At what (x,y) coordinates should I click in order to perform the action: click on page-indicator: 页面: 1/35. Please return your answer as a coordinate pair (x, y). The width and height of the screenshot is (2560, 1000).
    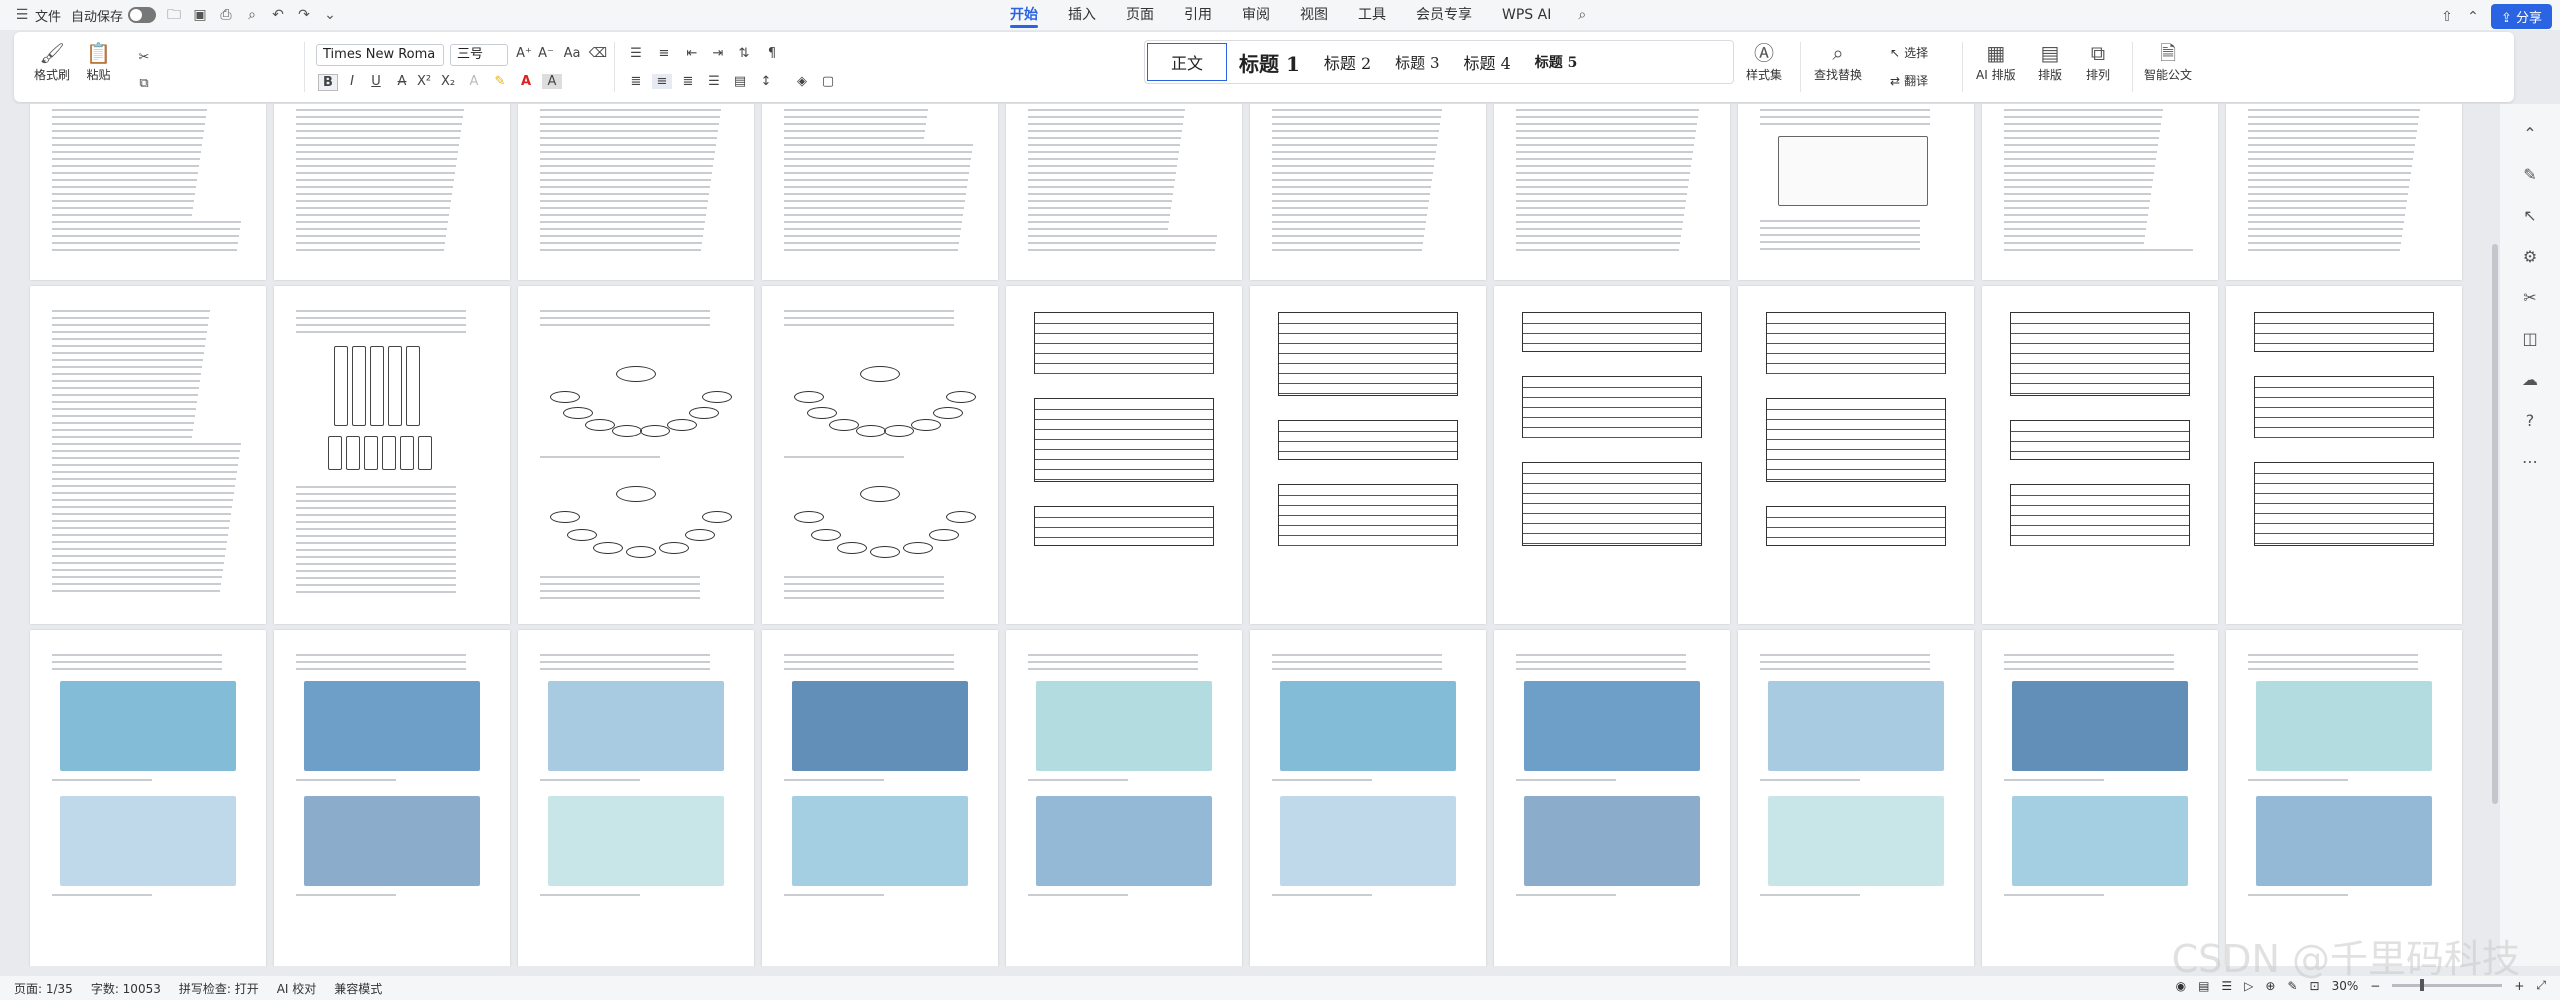
    Looking at the image, I should click on (43, 988).